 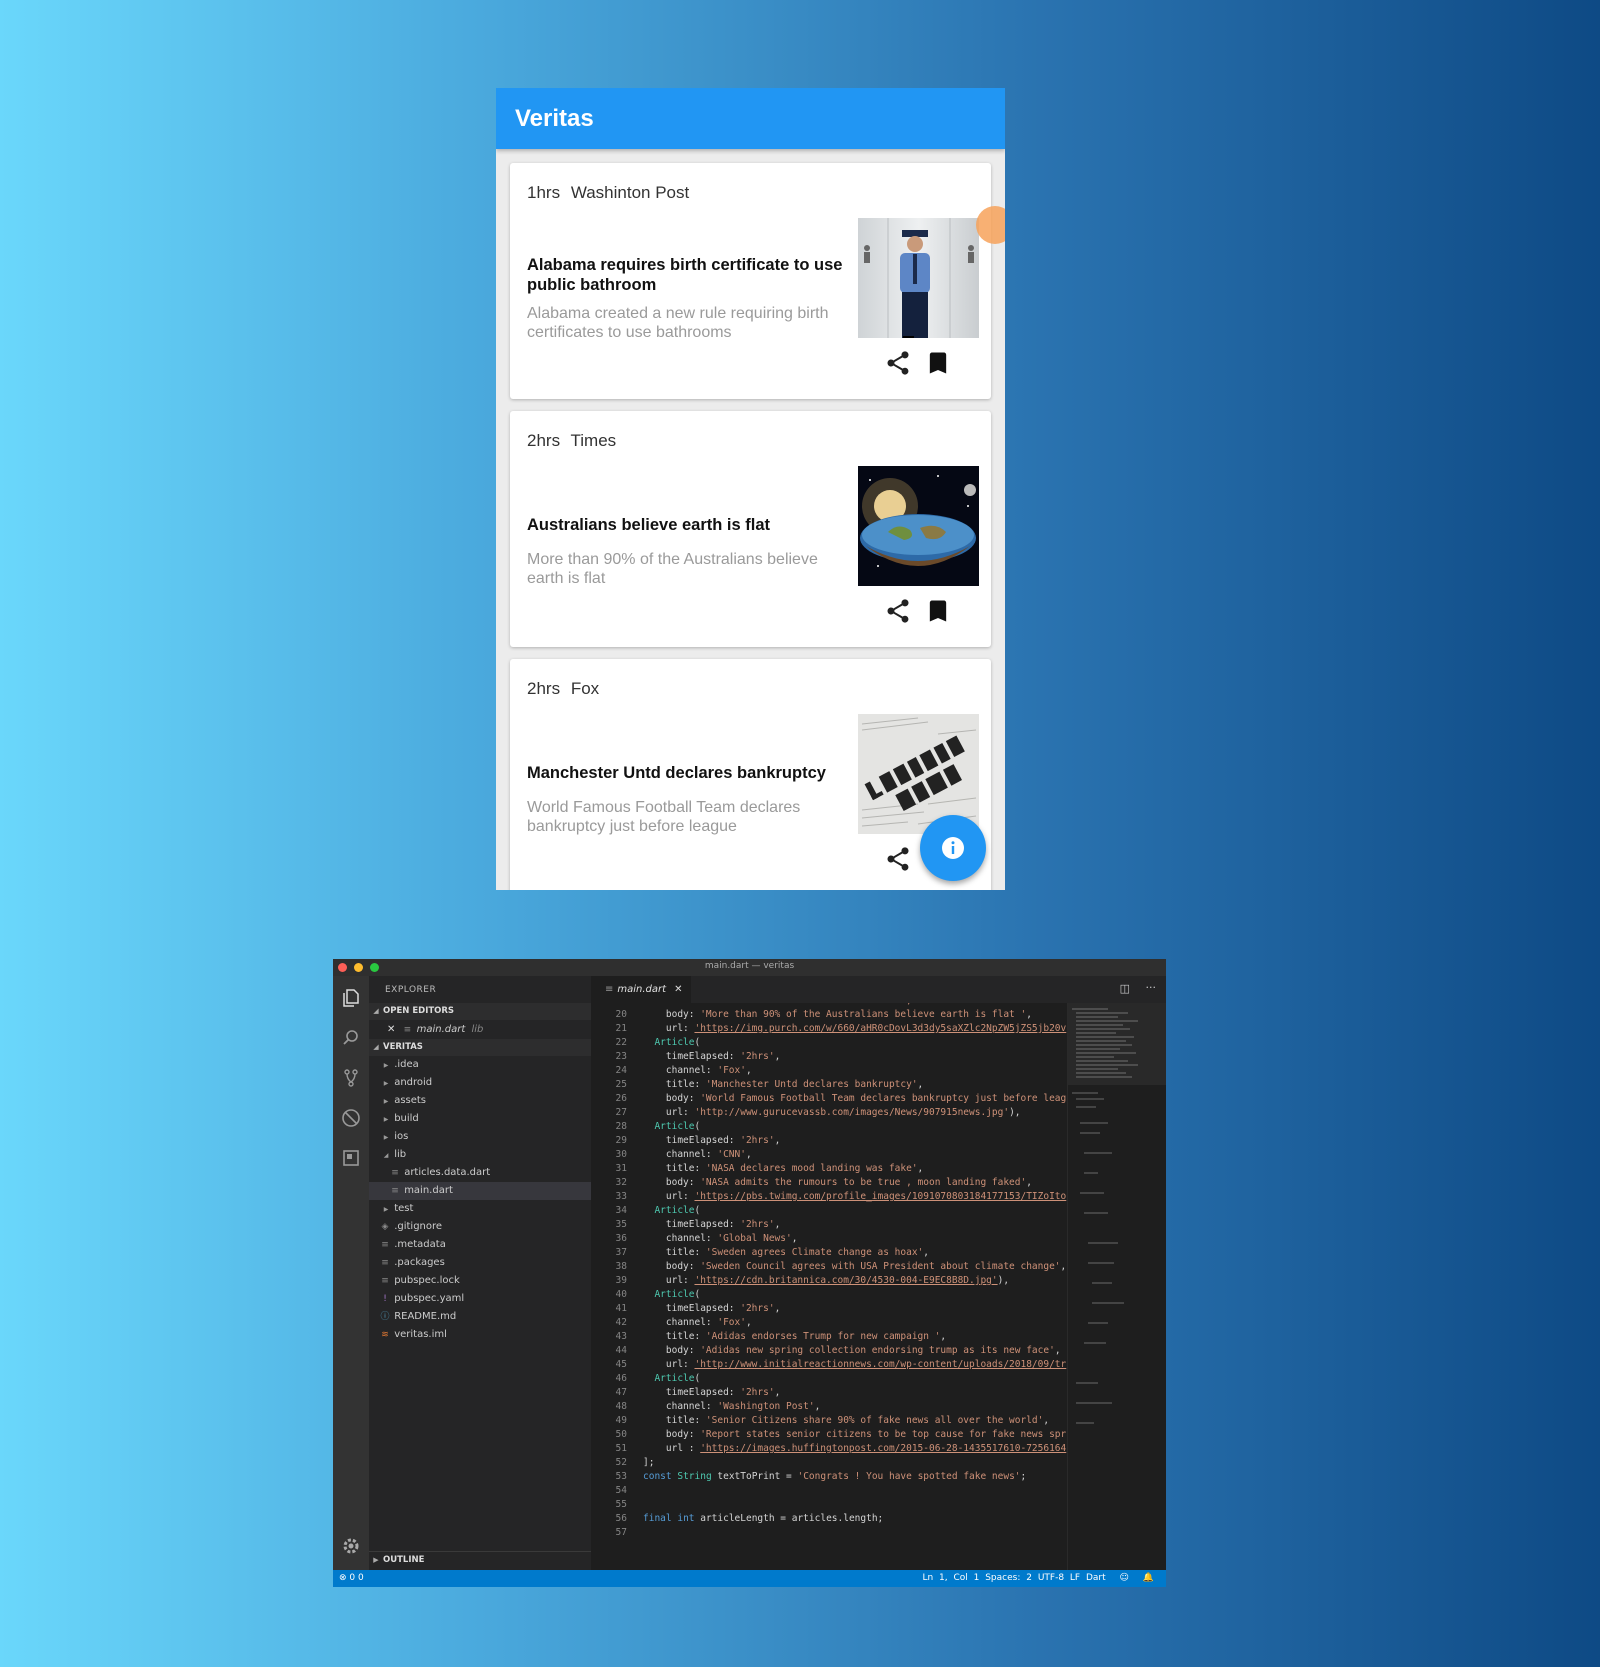 What do you see at coordinates (385, 1335) in the screenshot?
I see `rss-icon: ≋` at bounding box center [385, 1335].